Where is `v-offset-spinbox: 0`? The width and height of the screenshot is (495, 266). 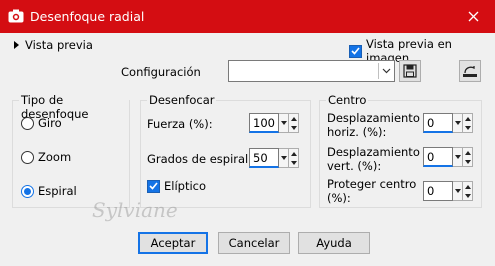
v-offset-spinbox: 0 is located at coordinates (448, 157).